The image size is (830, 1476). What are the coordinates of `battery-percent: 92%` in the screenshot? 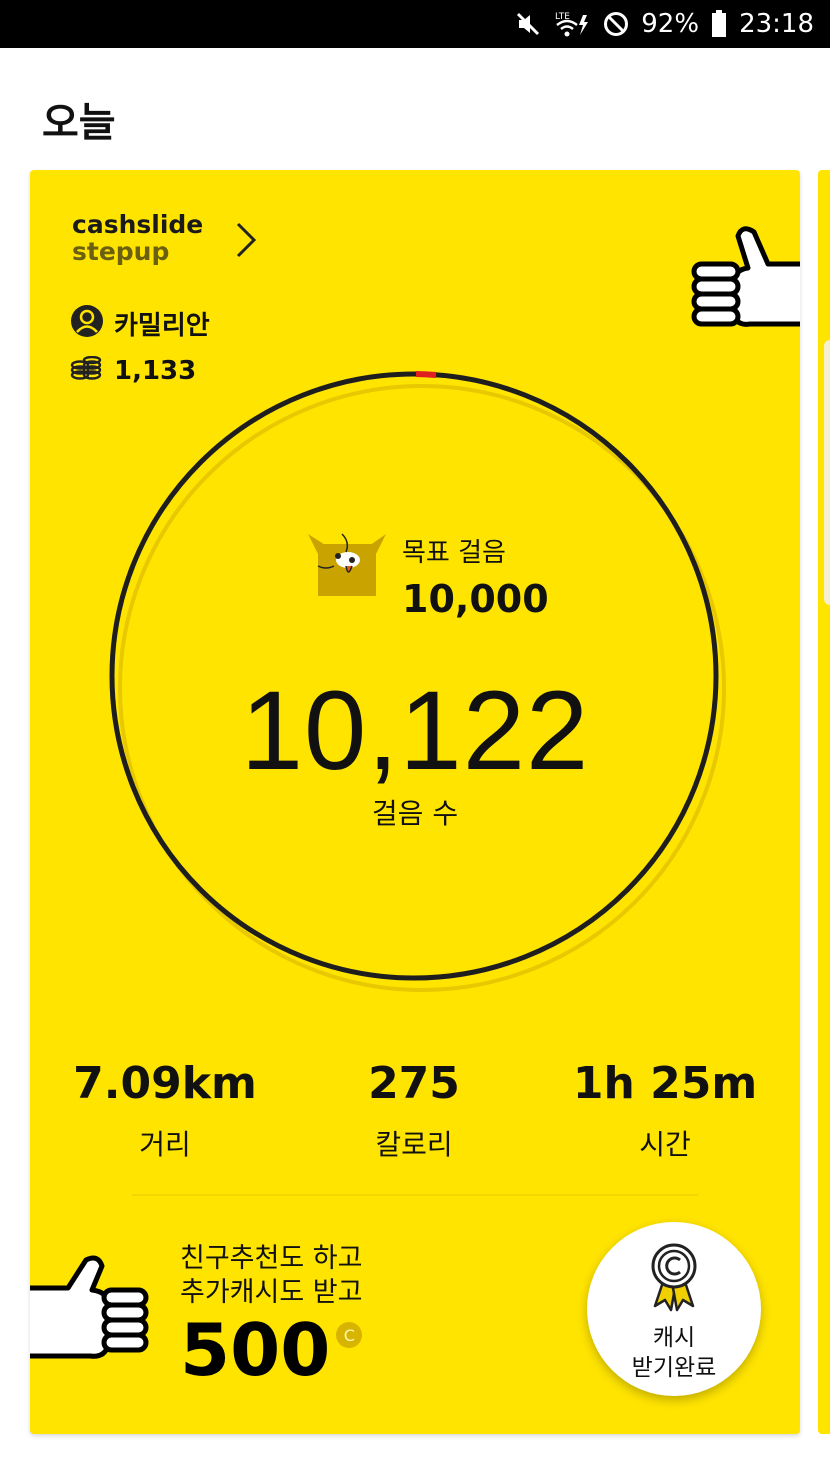 It's located at (670, 24).